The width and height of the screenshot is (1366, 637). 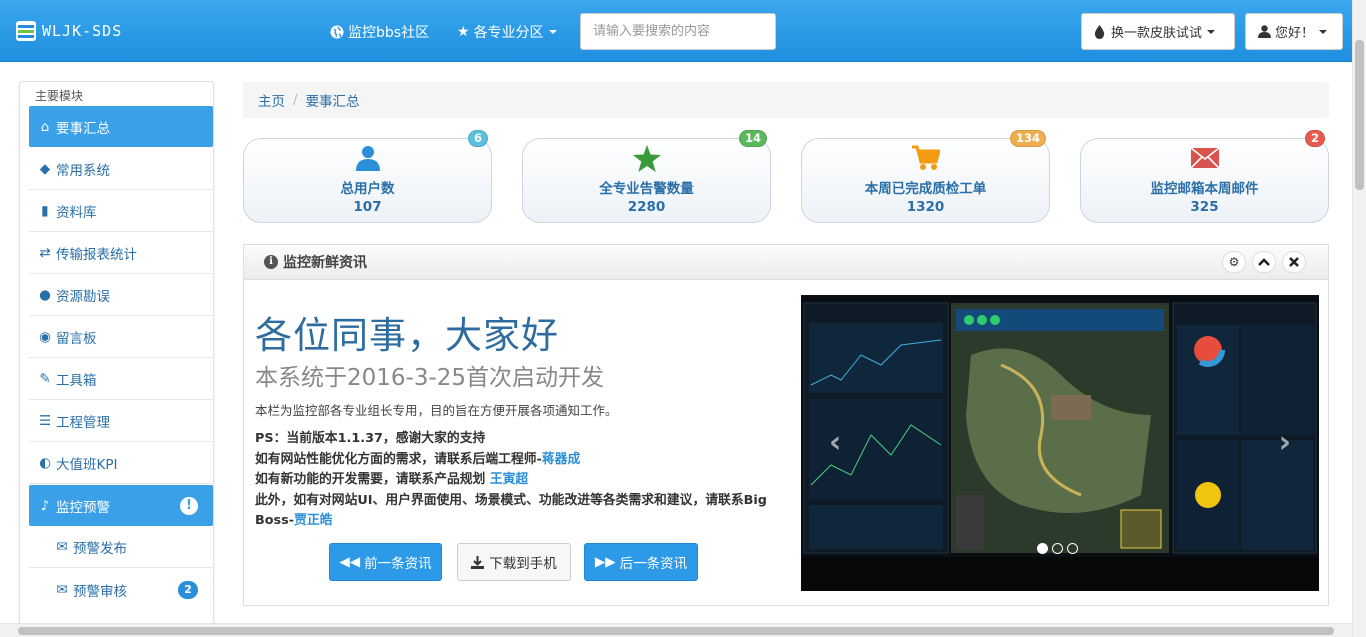 What do you see at coordinates (678, 31) in the screenshot?
I see `search-input` at bounding box center [678, 31].